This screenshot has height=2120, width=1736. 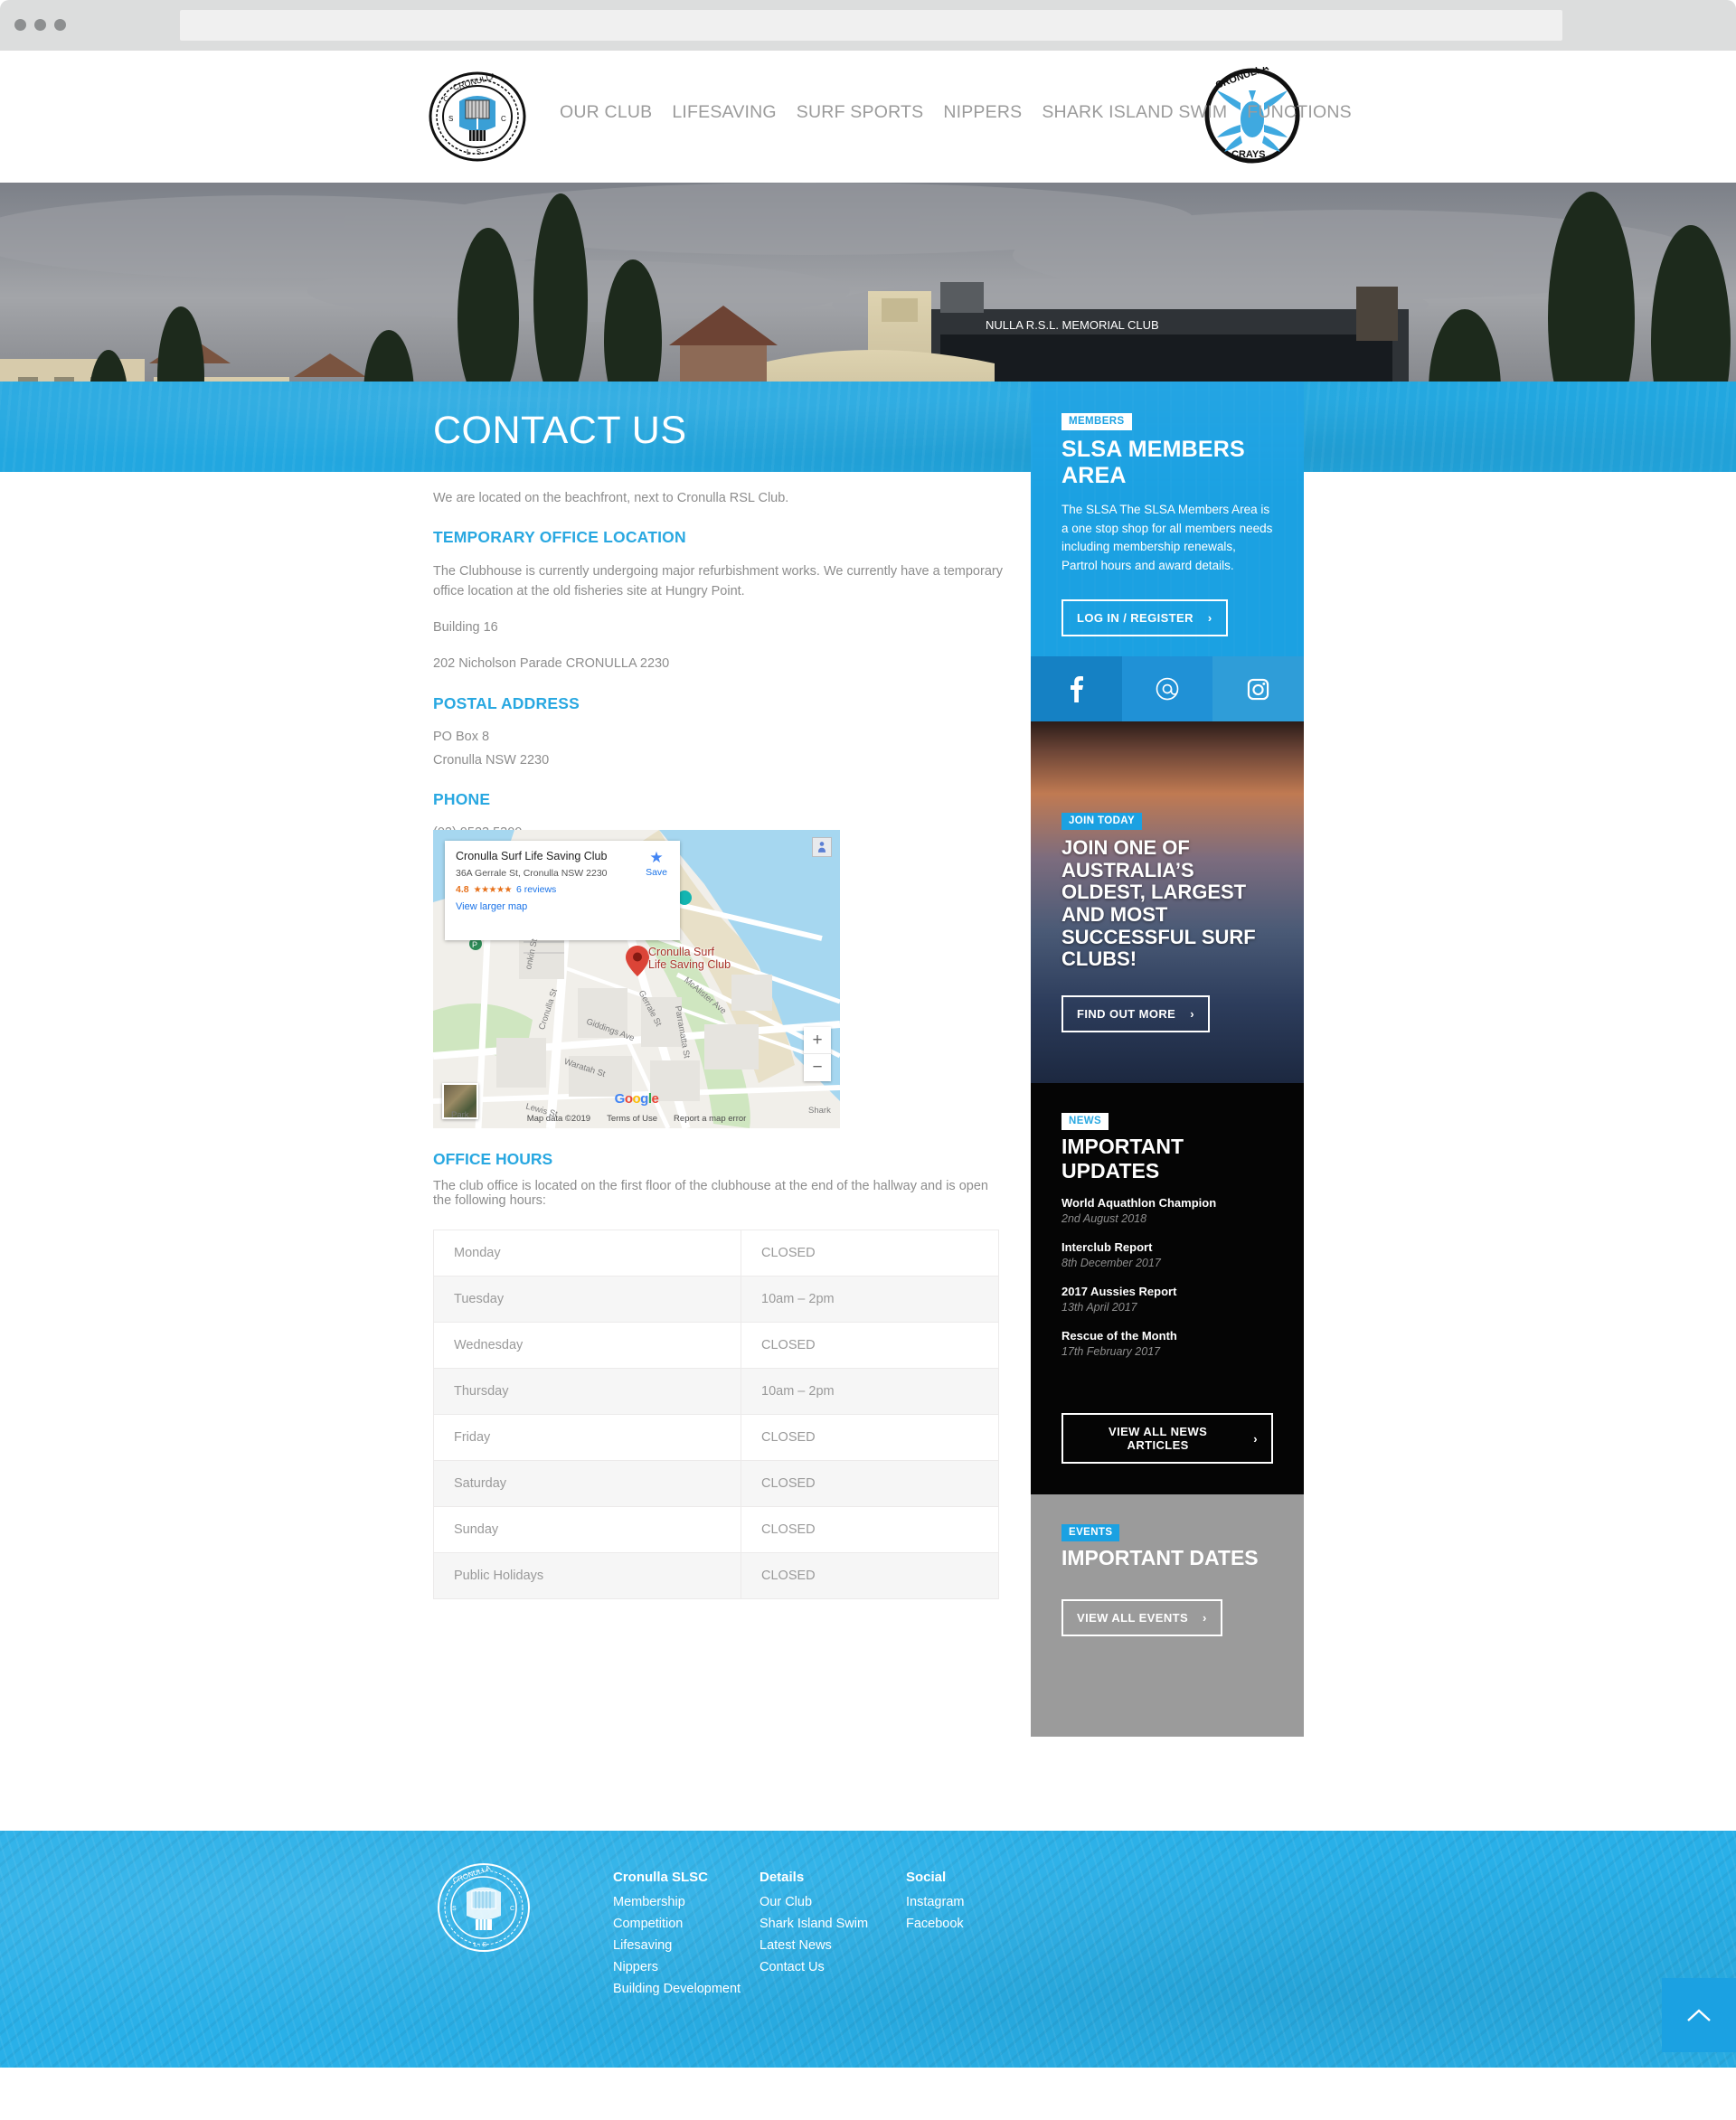 I want to click on heading-phone: PHONE, so click(x=462, y=799).